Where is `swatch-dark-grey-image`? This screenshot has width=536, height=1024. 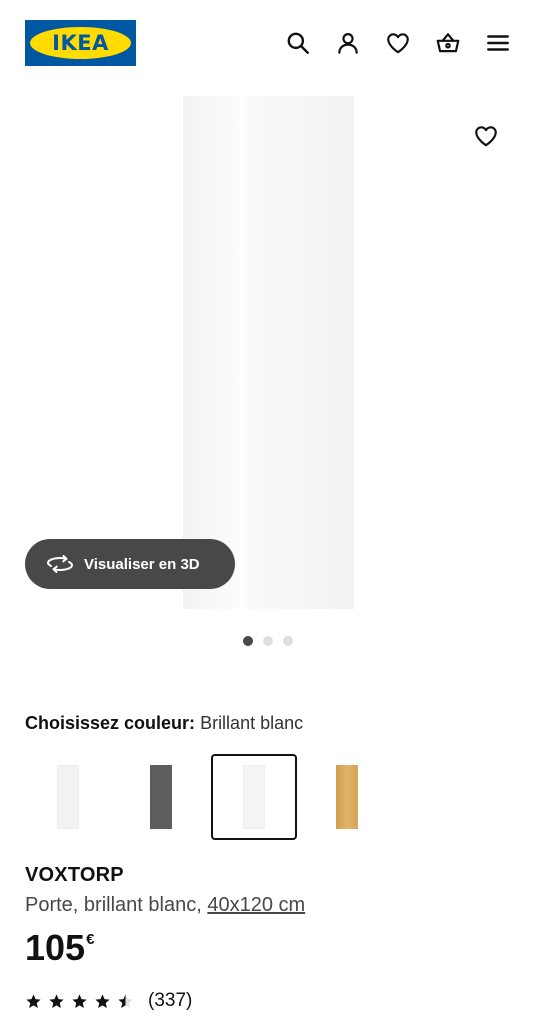 swatch-dark-grey-image is located at coordinates (161, 797).